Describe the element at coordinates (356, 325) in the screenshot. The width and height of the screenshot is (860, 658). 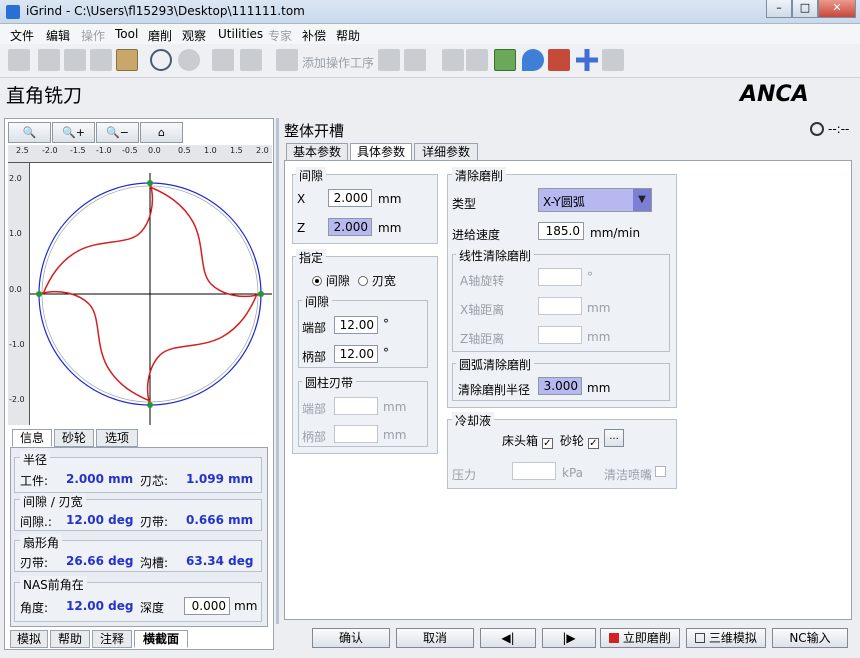
I see `end-gap-input: 12.00` at that location.